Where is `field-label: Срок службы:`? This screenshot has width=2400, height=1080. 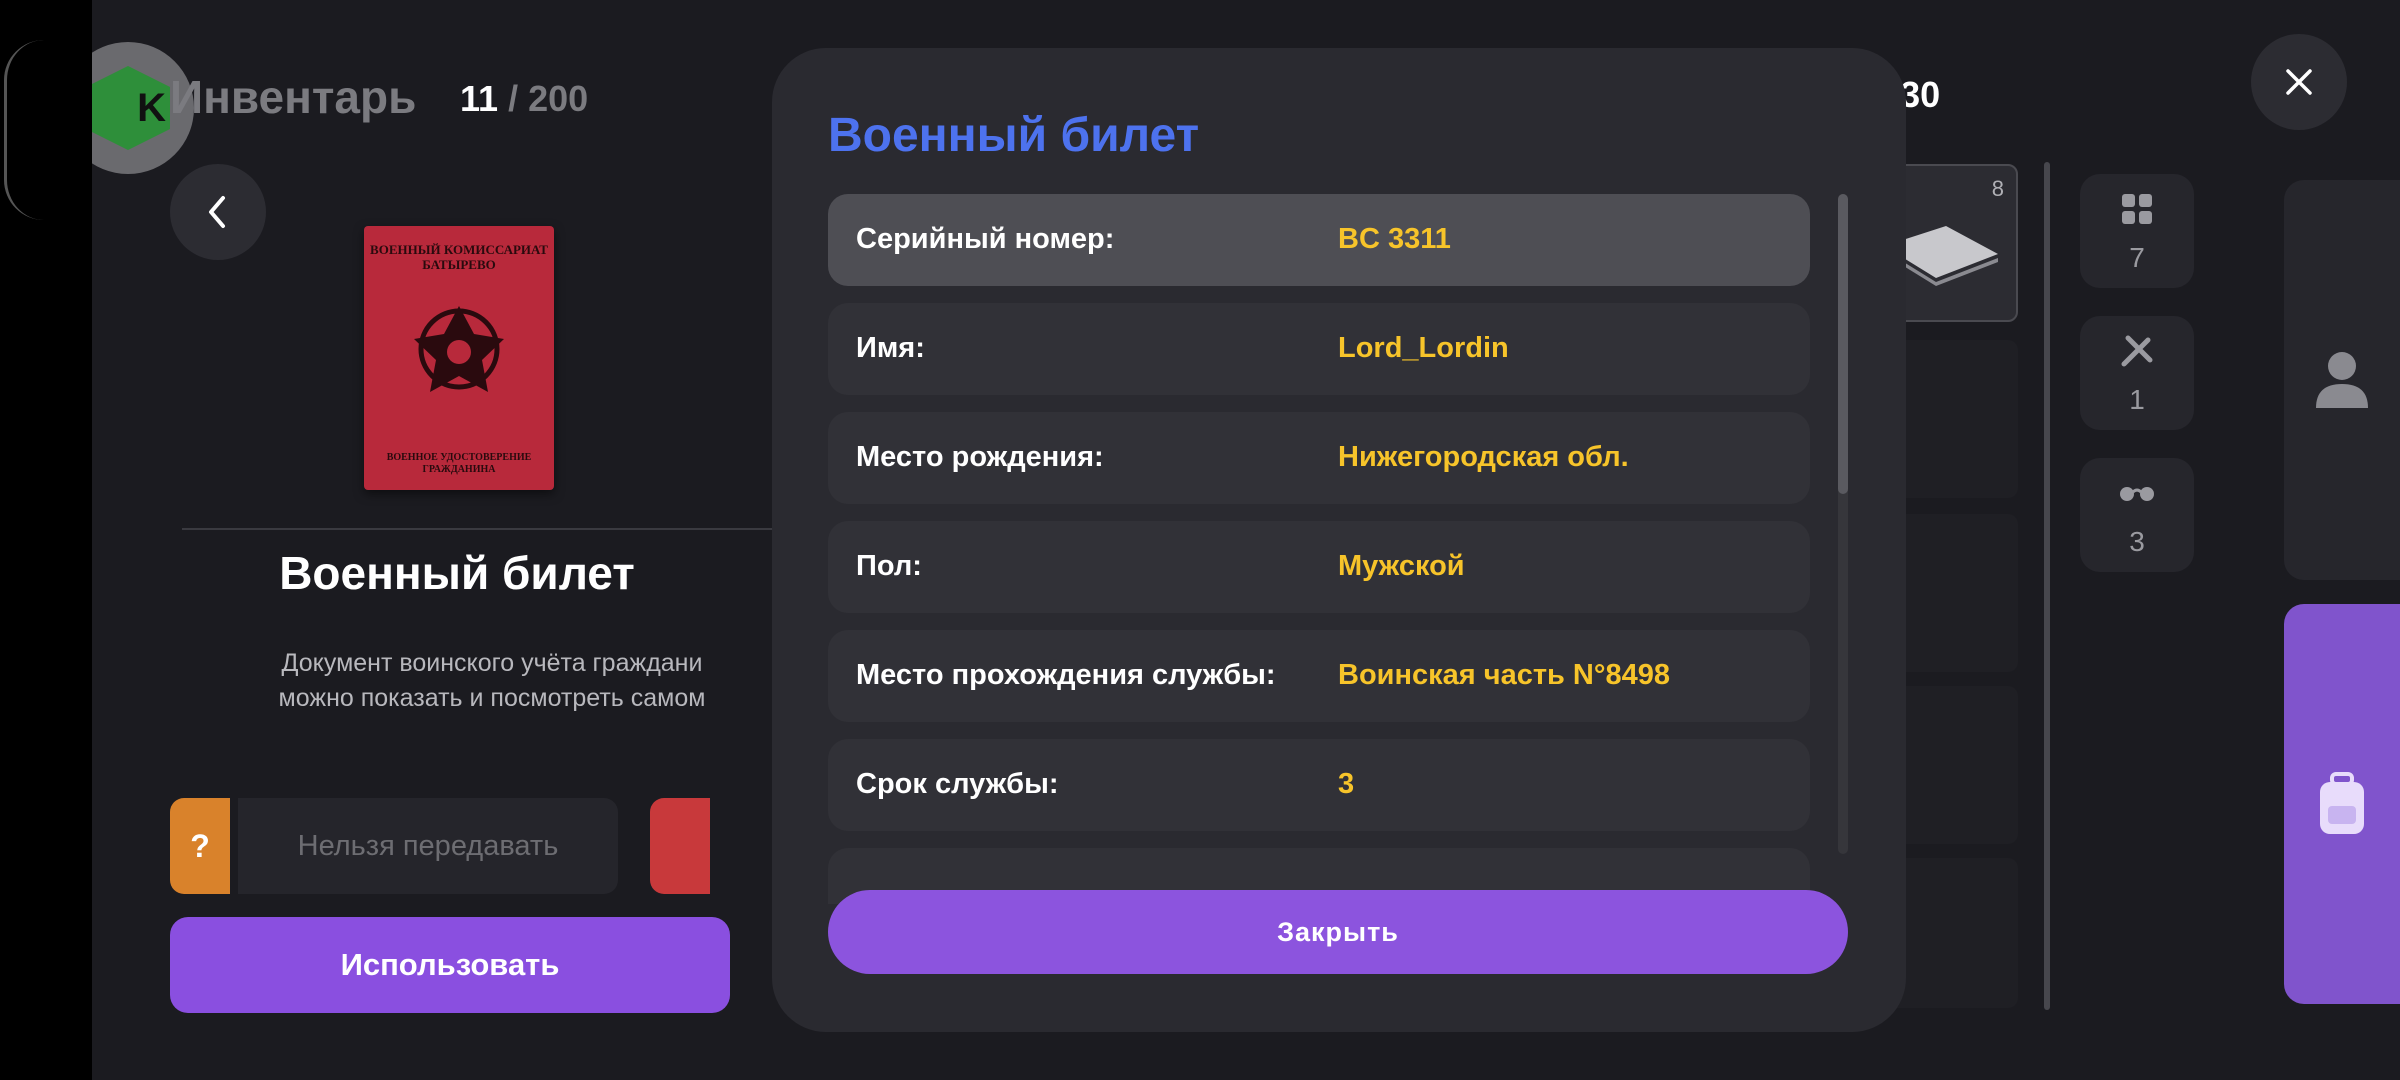
field-label: Срок службы: is located at coordinates (957, 784).